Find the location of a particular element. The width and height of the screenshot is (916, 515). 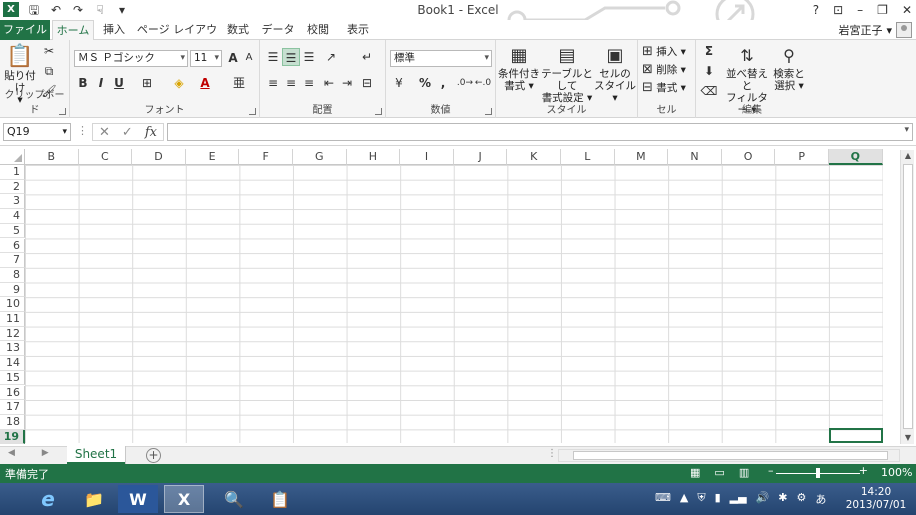

sheet-tab-sheet1: Sheet1 is located at coordinates (96, 455).